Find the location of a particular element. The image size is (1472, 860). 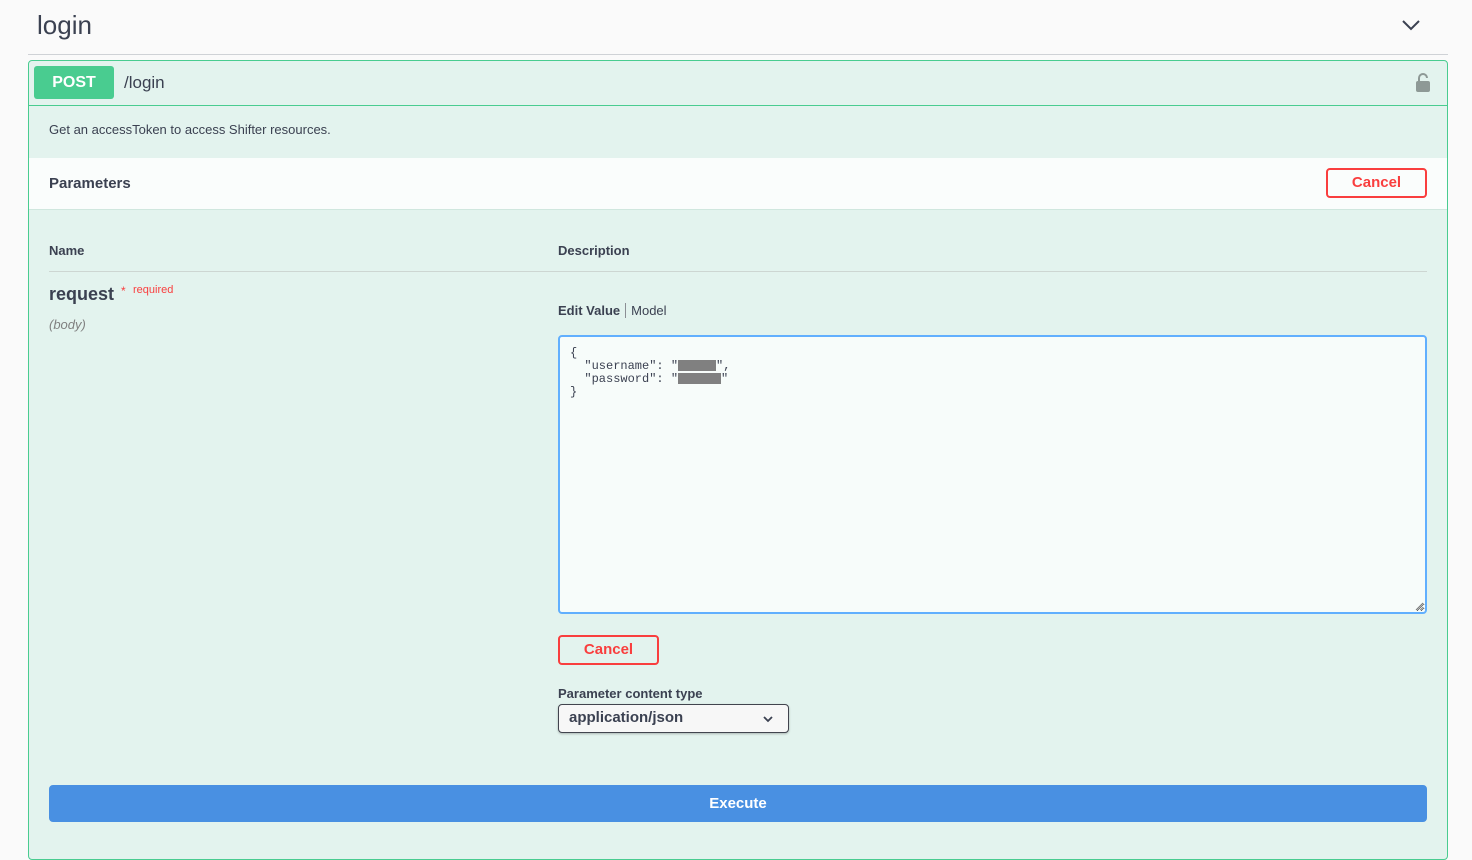

tag-header: login is located at coordinates (738, 27).